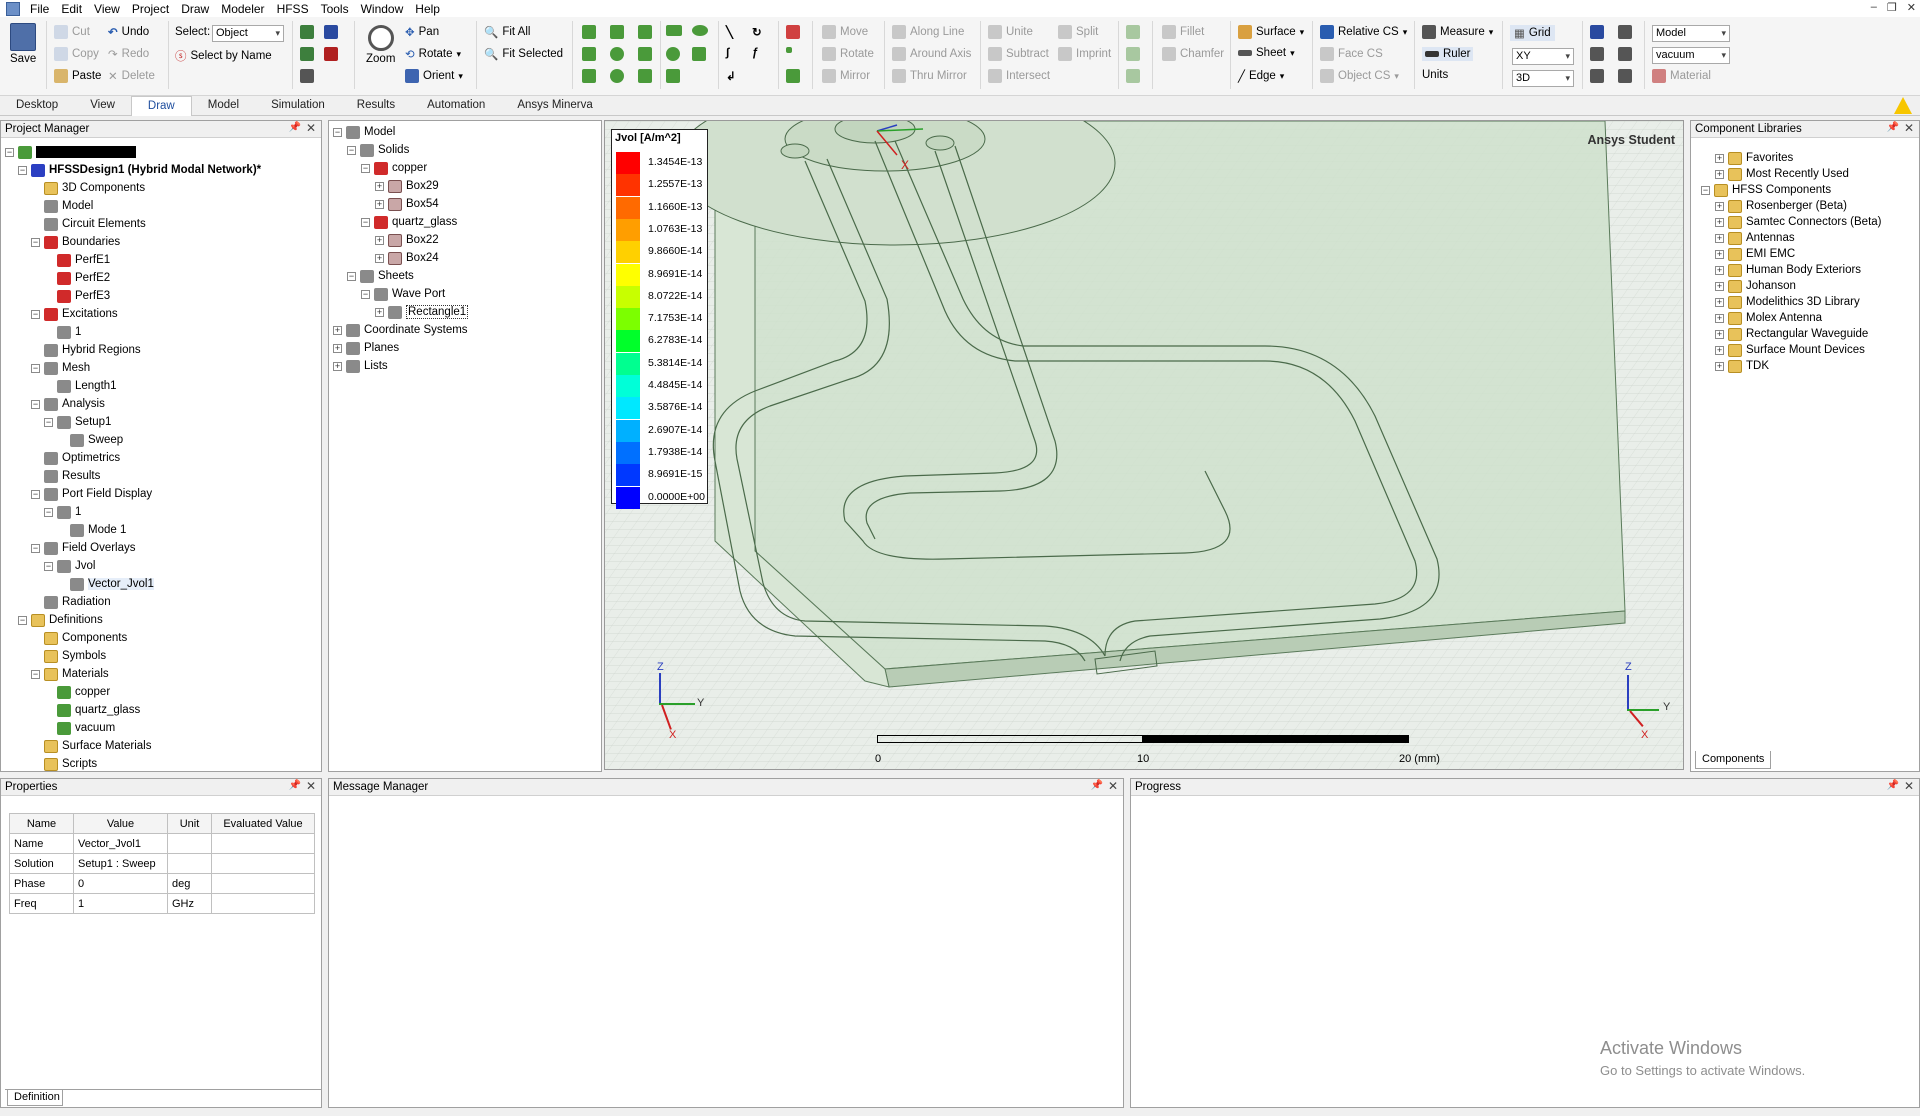 The image size is (1920, 1116). What do you see at coordinates (1597, 54) in the screenshot?
I see `snap-edge-button` at bounding box center [1597, 54].